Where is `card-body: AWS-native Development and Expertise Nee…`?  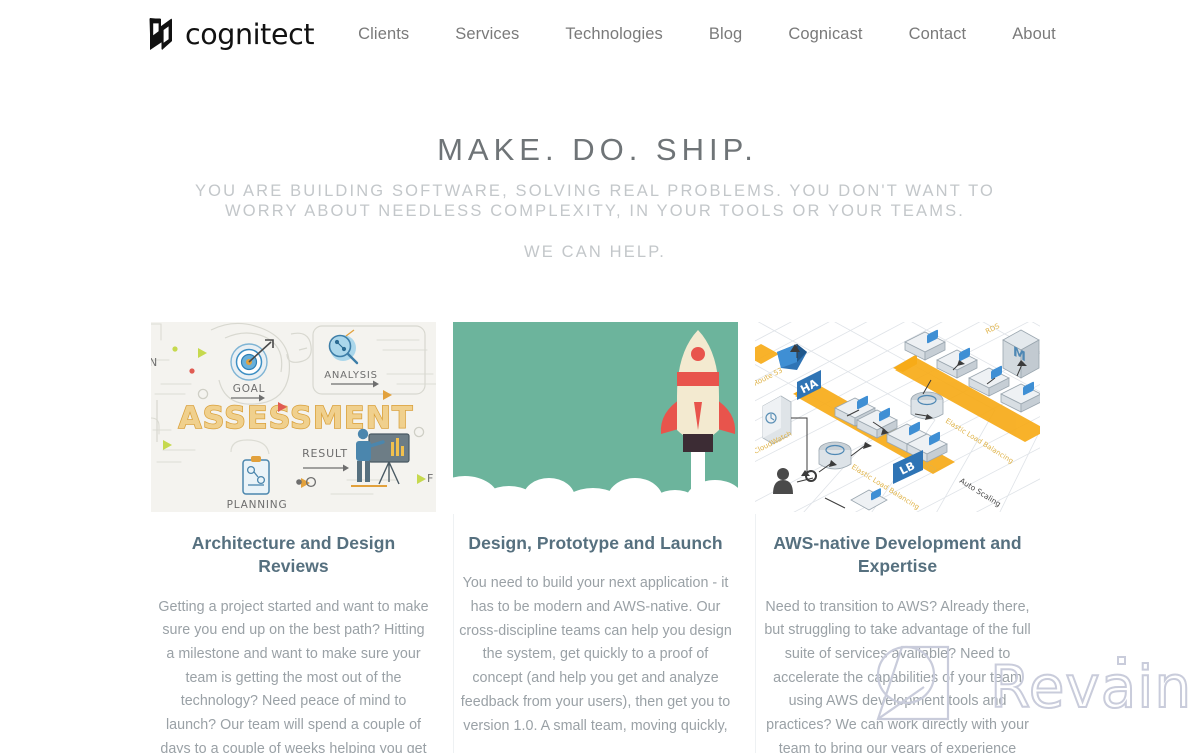 card-body: AWS-native Development and Expertise Nee… is located at coordinates (897, 632).